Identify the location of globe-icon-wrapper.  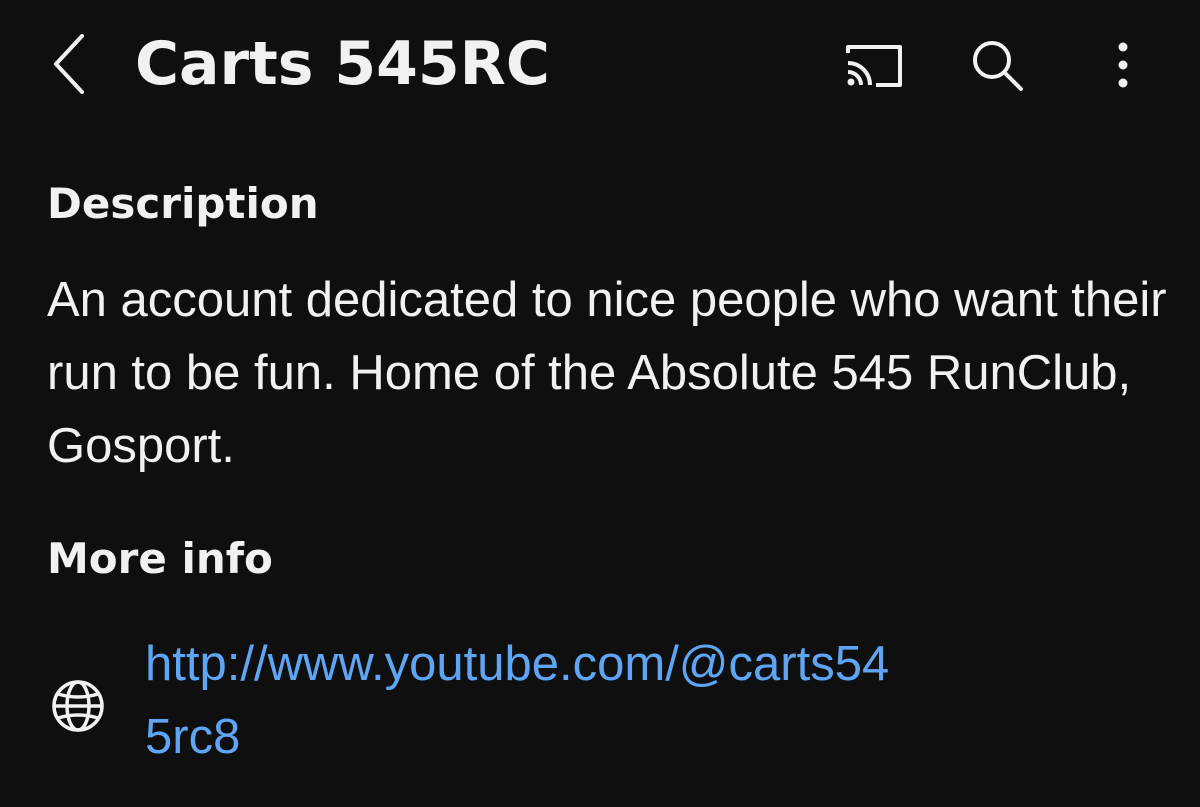
(78, 706).